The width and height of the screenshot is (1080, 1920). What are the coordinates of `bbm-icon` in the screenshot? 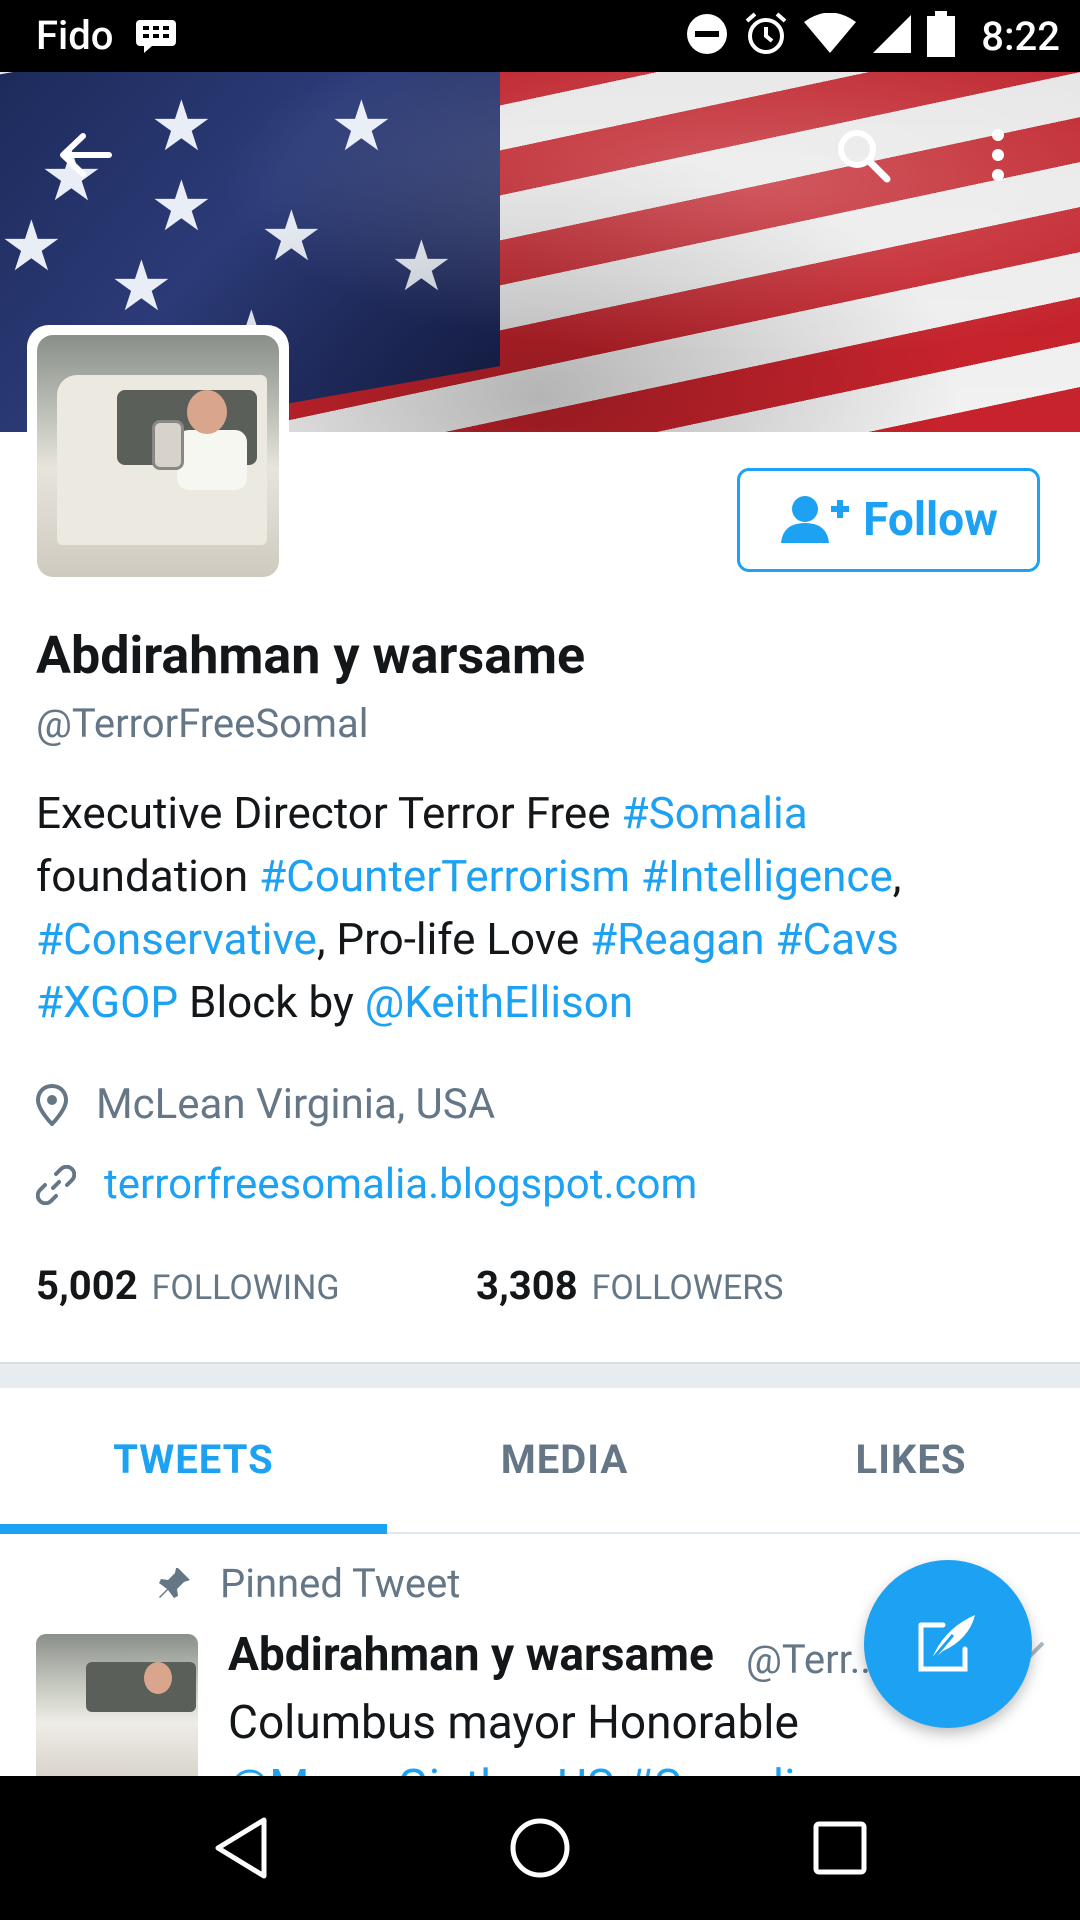 It's located at (156, 38).